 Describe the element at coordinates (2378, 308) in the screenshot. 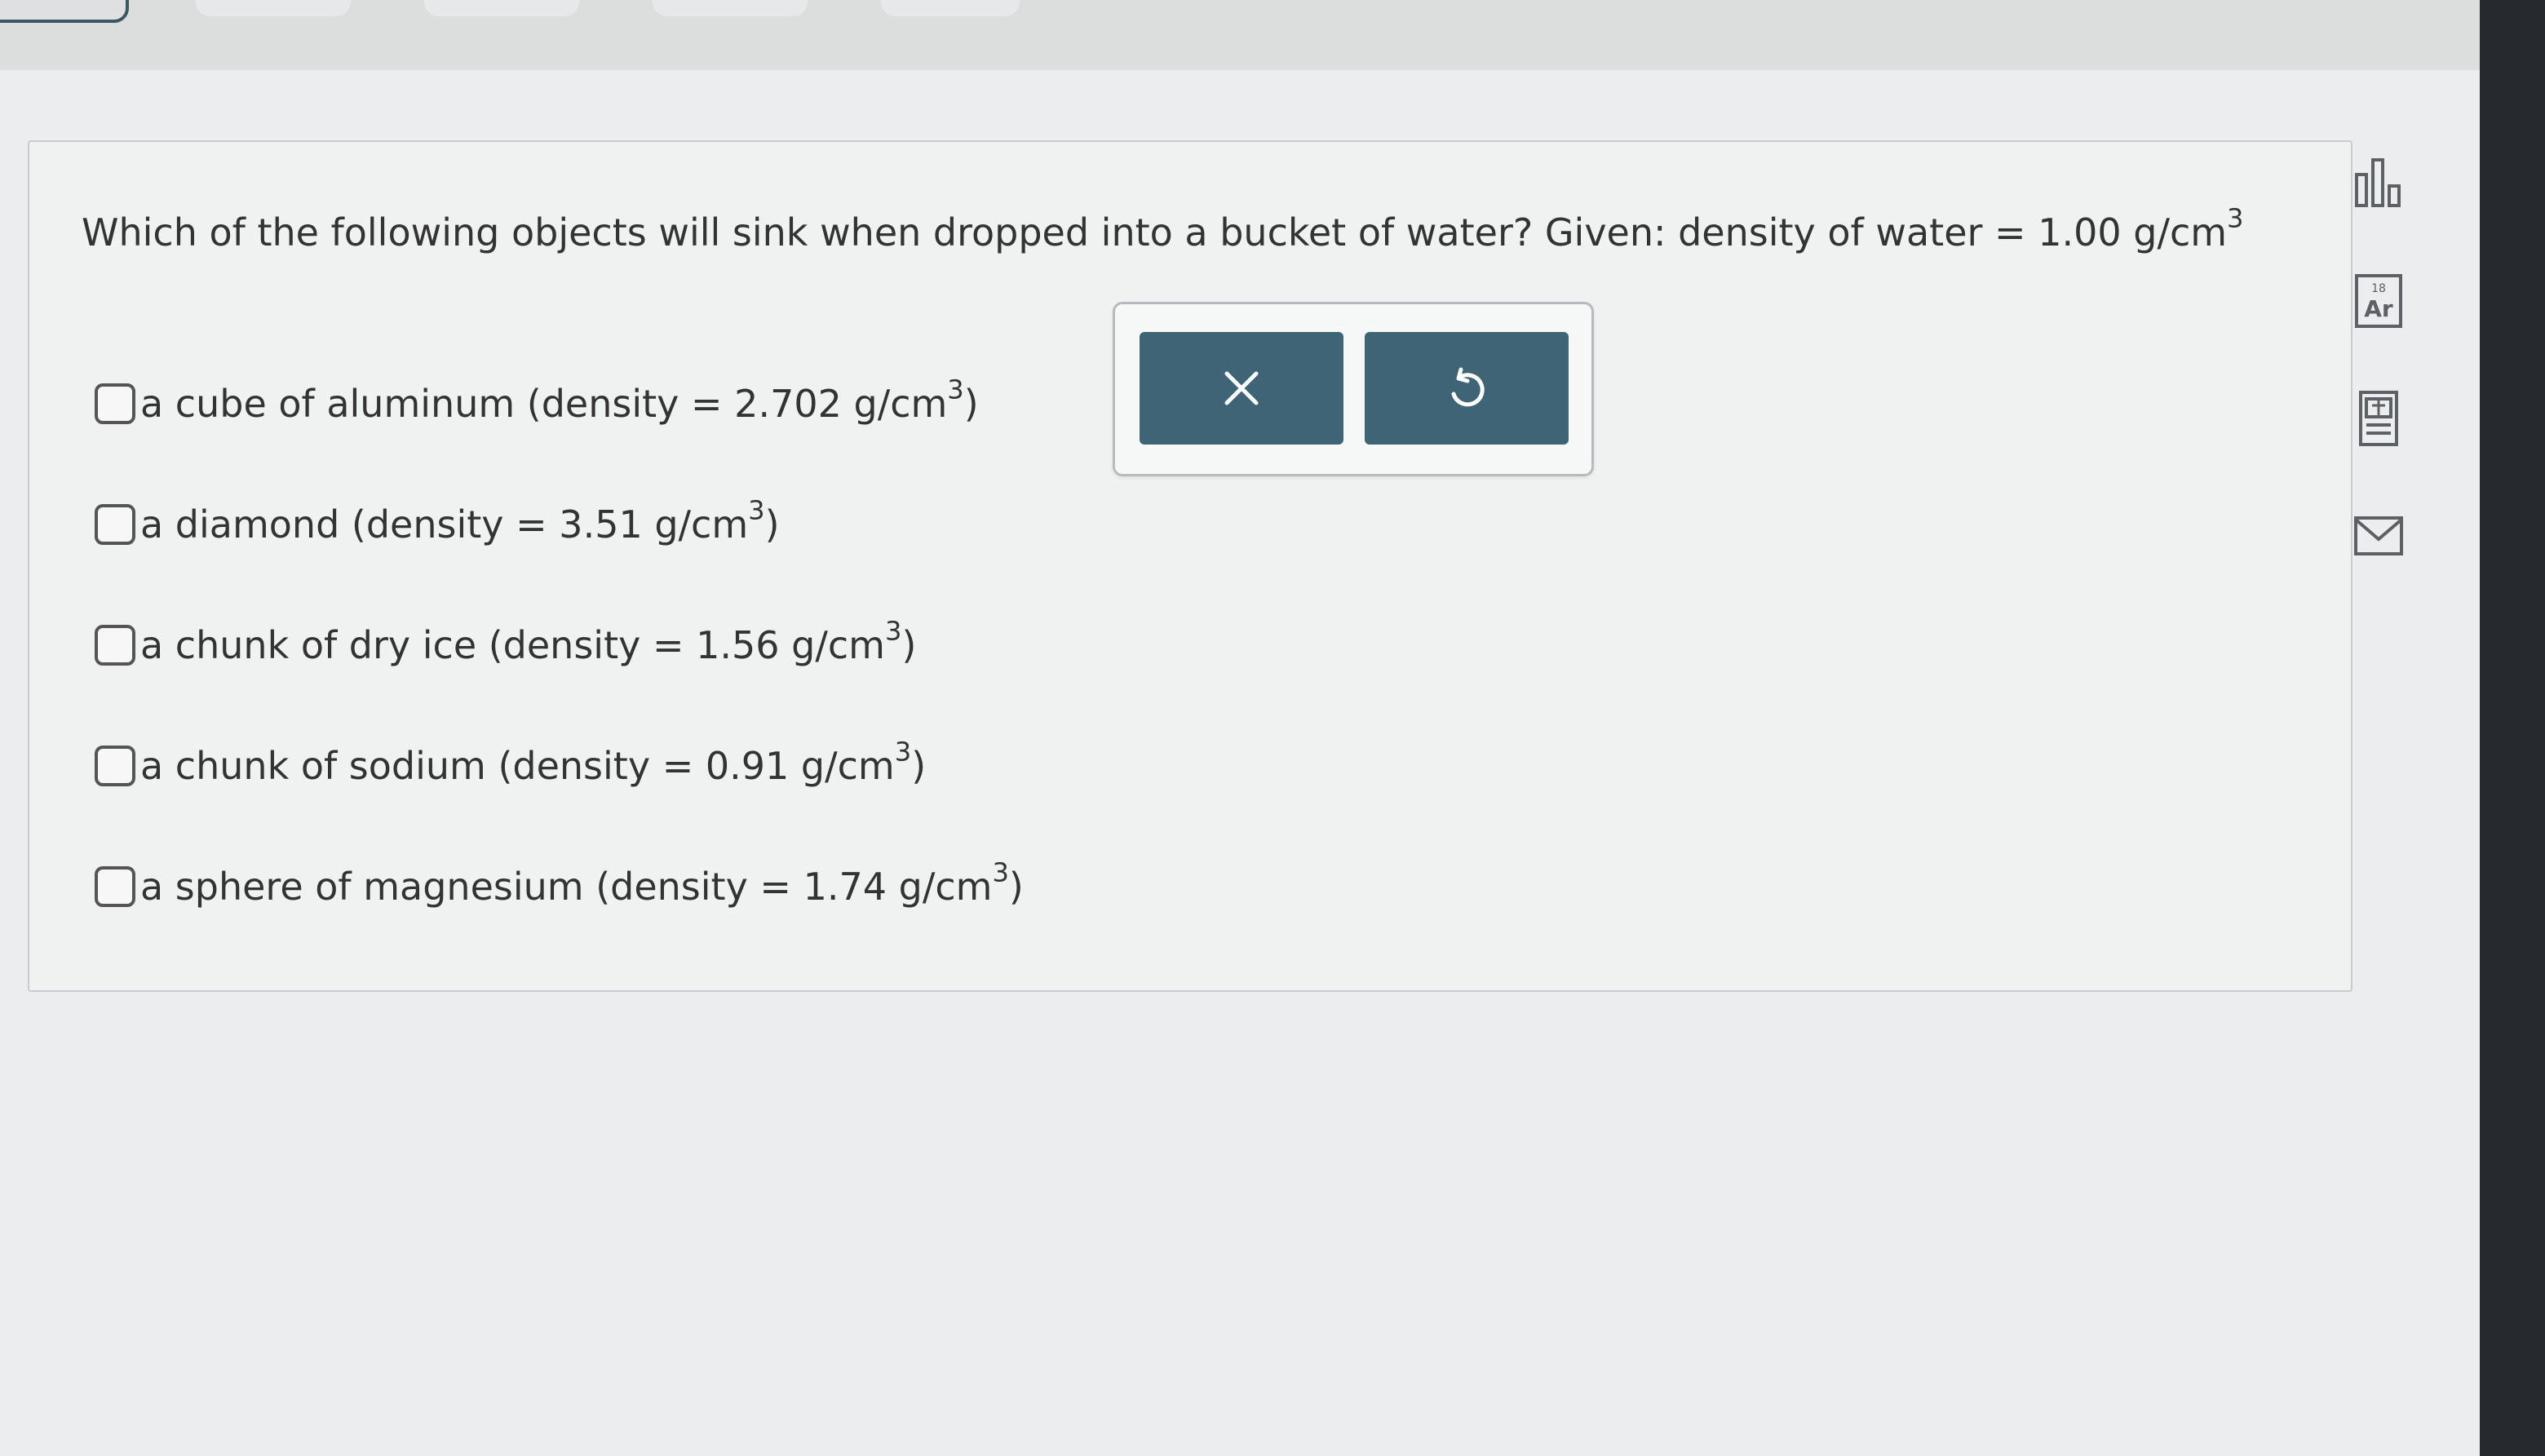

I see `svg-text: Ar` at that location.